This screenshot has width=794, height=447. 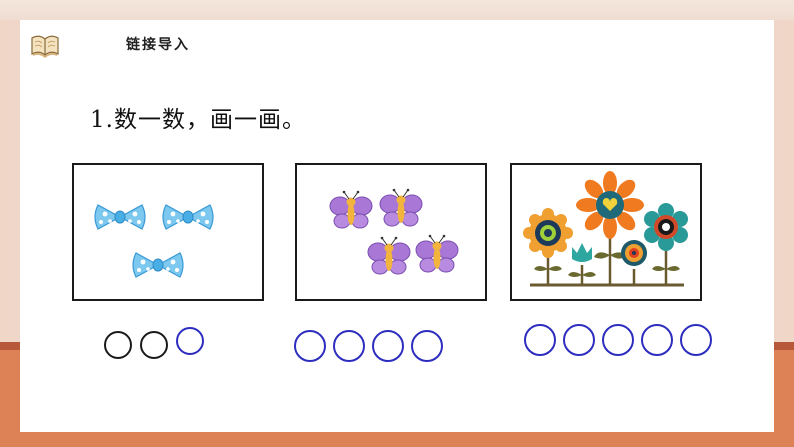 I want to click on header, so click(x=45, y=45).